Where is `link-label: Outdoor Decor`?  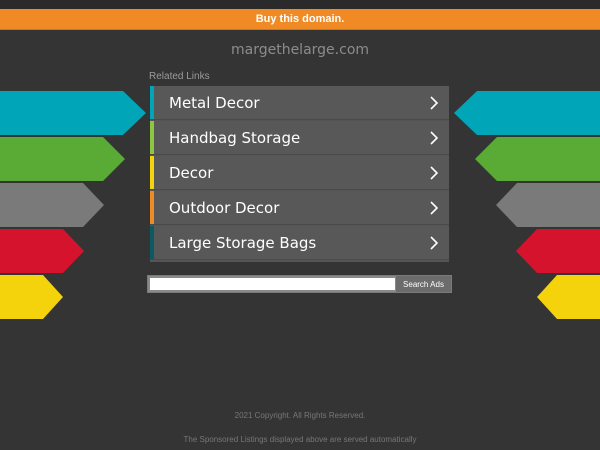
link-label: Outdoor Decor is located at coordinates (224, 207).